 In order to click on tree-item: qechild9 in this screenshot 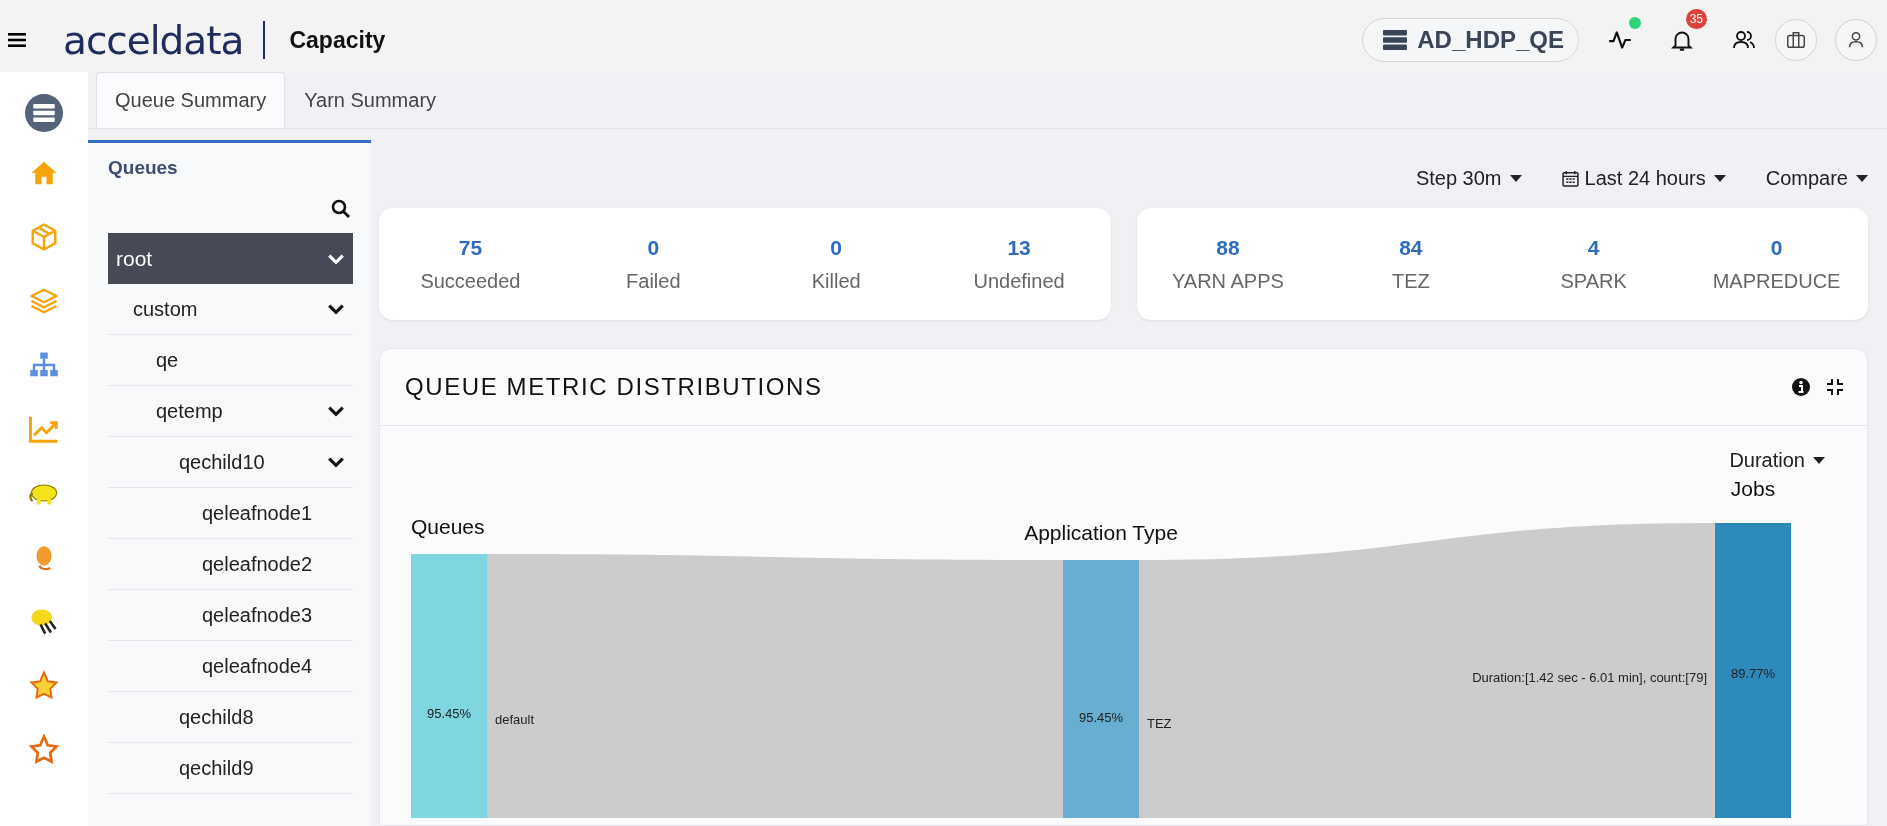, I will do `click(230, 768)`.